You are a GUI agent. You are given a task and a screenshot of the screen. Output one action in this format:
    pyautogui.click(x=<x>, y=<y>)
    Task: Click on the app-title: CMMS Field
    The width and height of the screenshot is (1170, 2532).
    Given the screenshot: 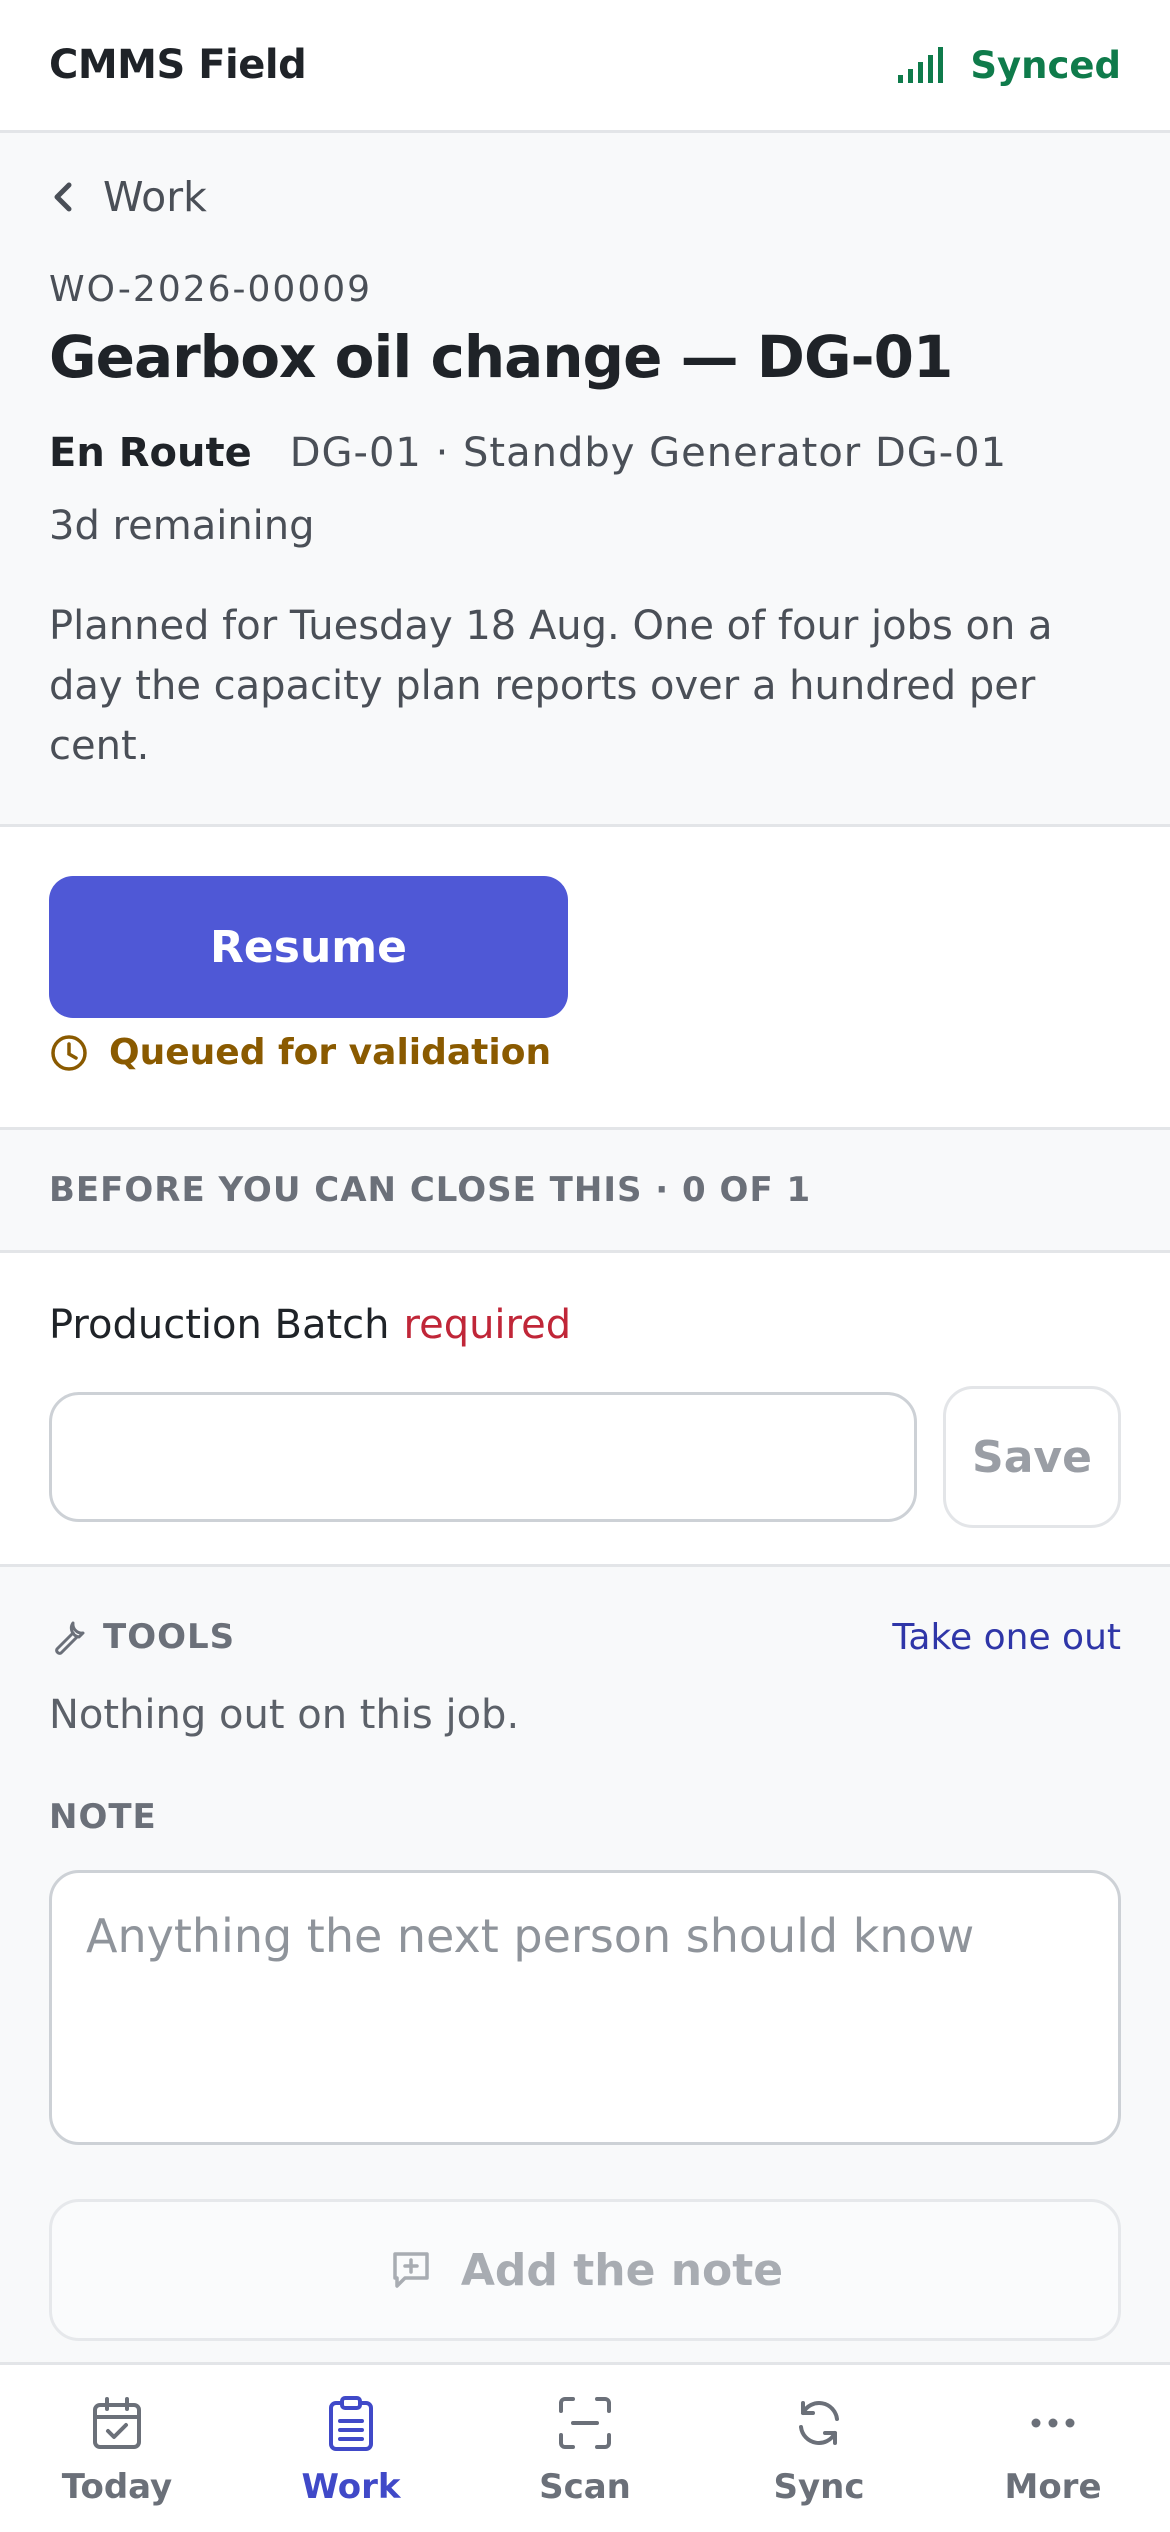 What is the action you would take?
    pyautogui.click(x=178, y=65)
    